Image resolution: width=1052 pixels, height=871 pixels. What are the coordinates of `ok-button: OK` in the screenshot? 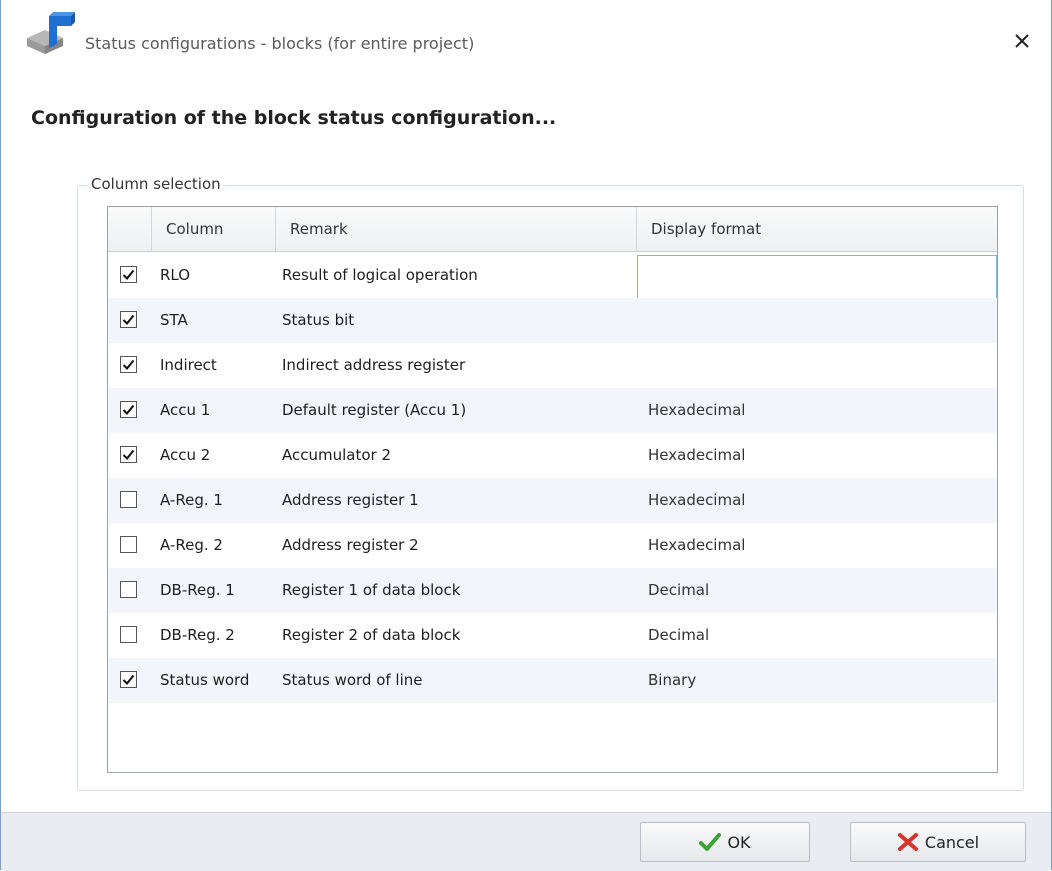 It's located at (725, 842).